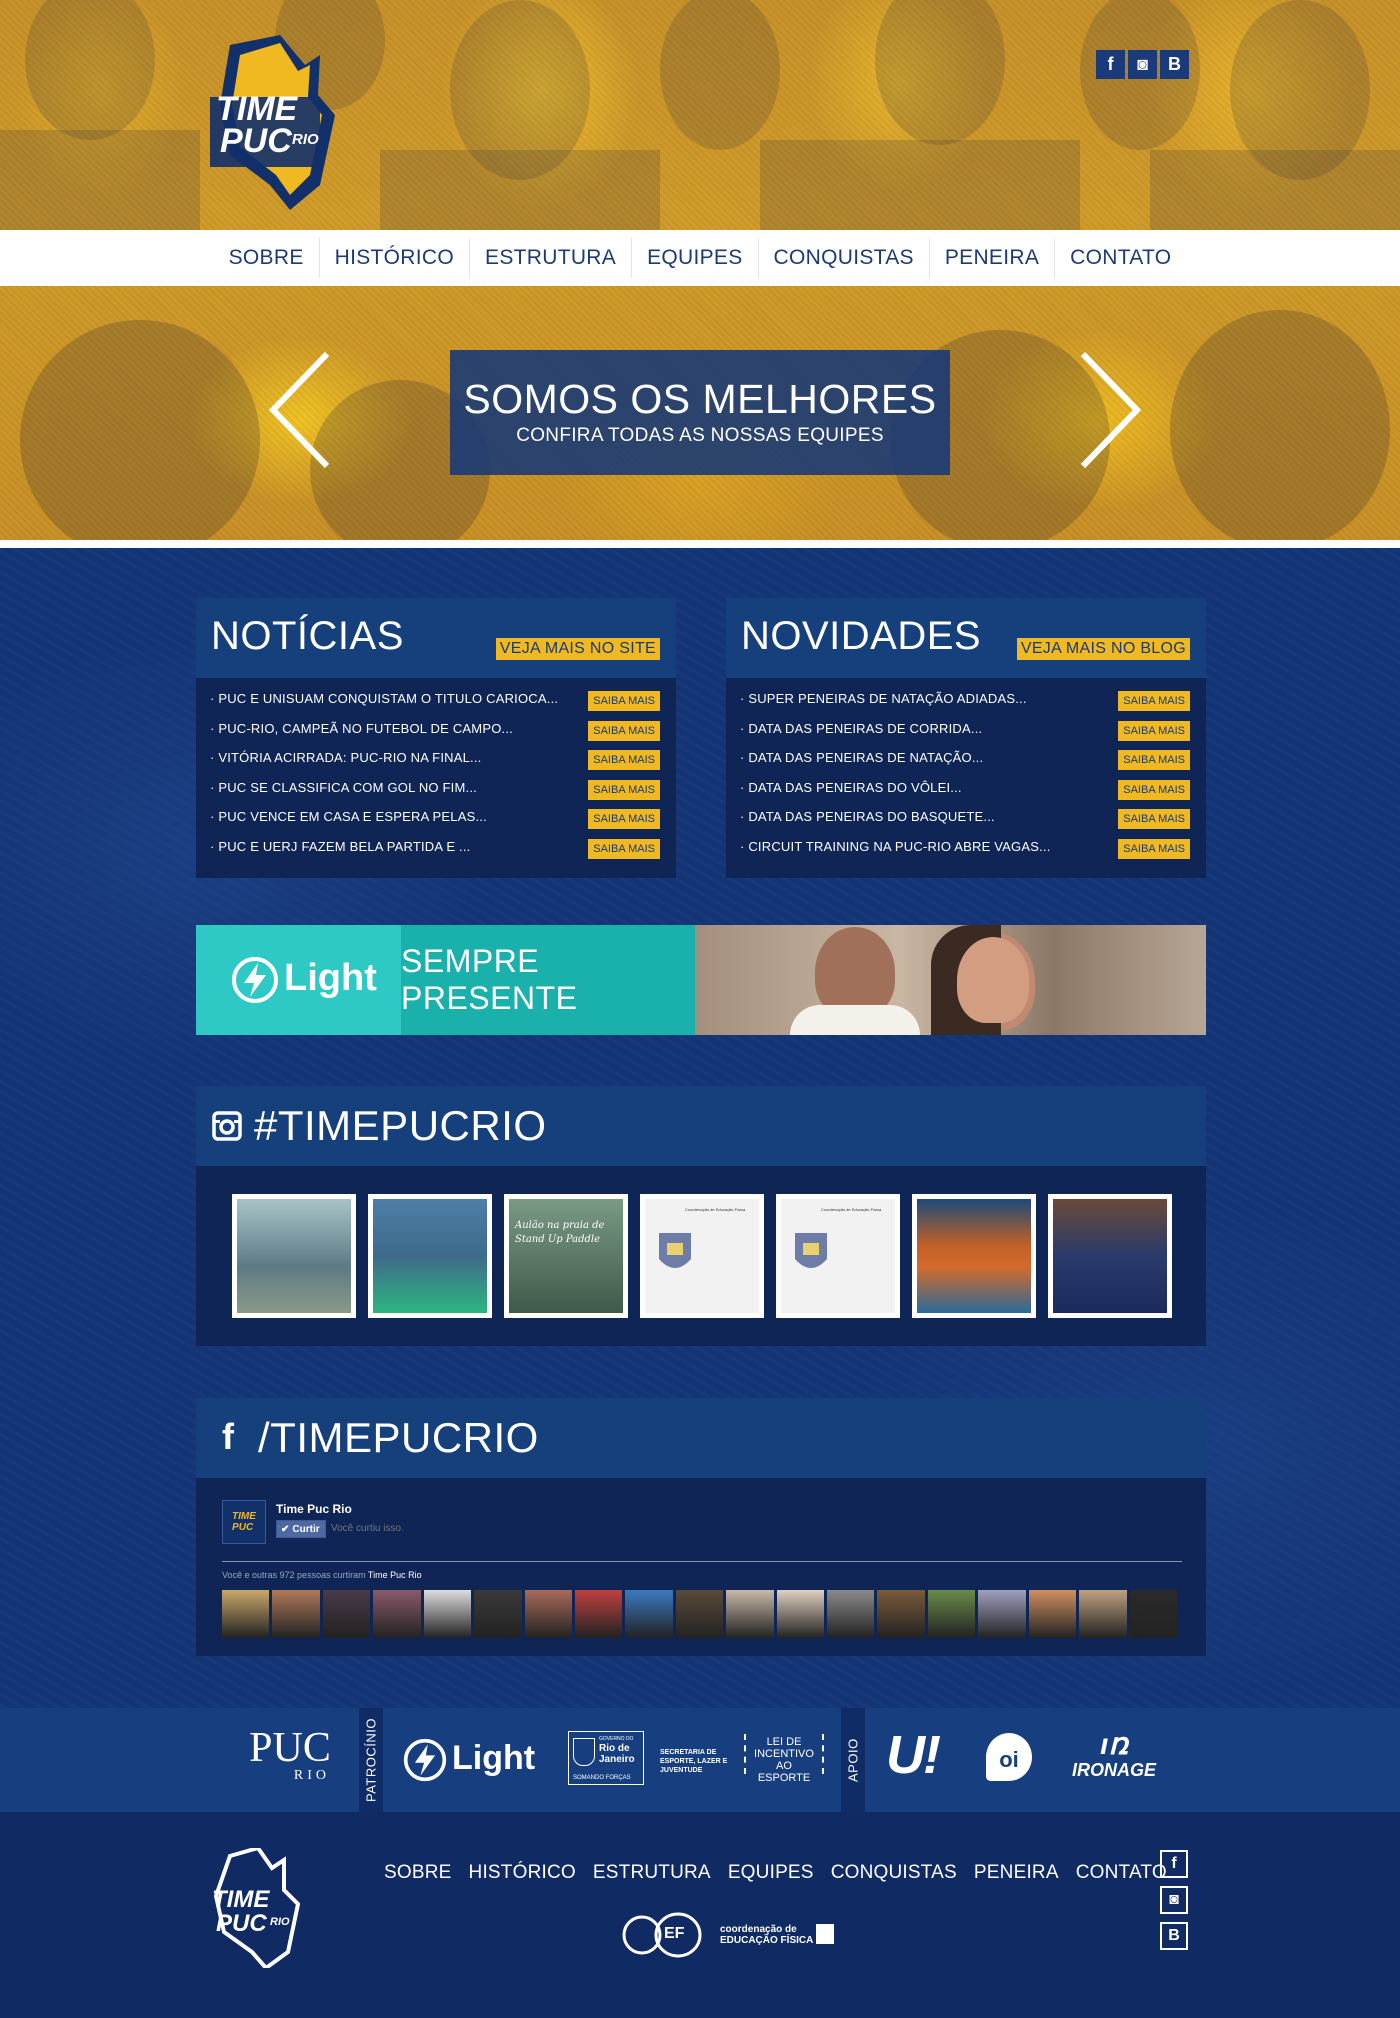 The image size is (1400, 2018). What do you see at coordinates (550, 258) in the screenshot?
I see `nav-estrutura: ESTRUTURA` at bounding box center [550, 258].